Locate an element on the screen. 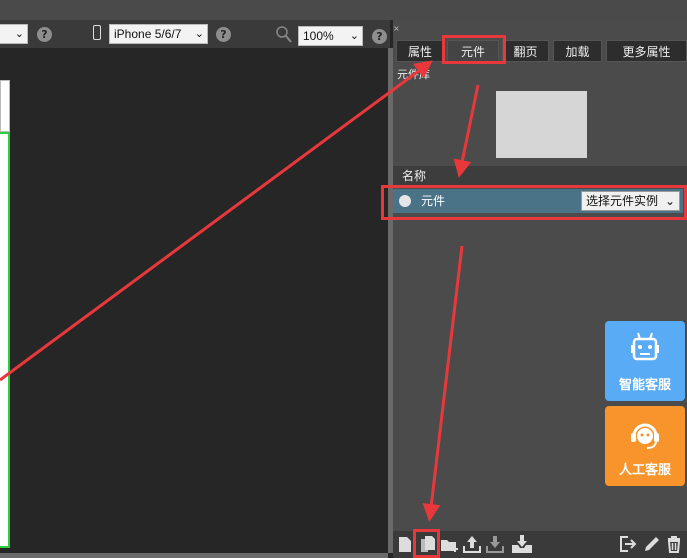  tab-components: 元件 is located at coordinates (473, 51).